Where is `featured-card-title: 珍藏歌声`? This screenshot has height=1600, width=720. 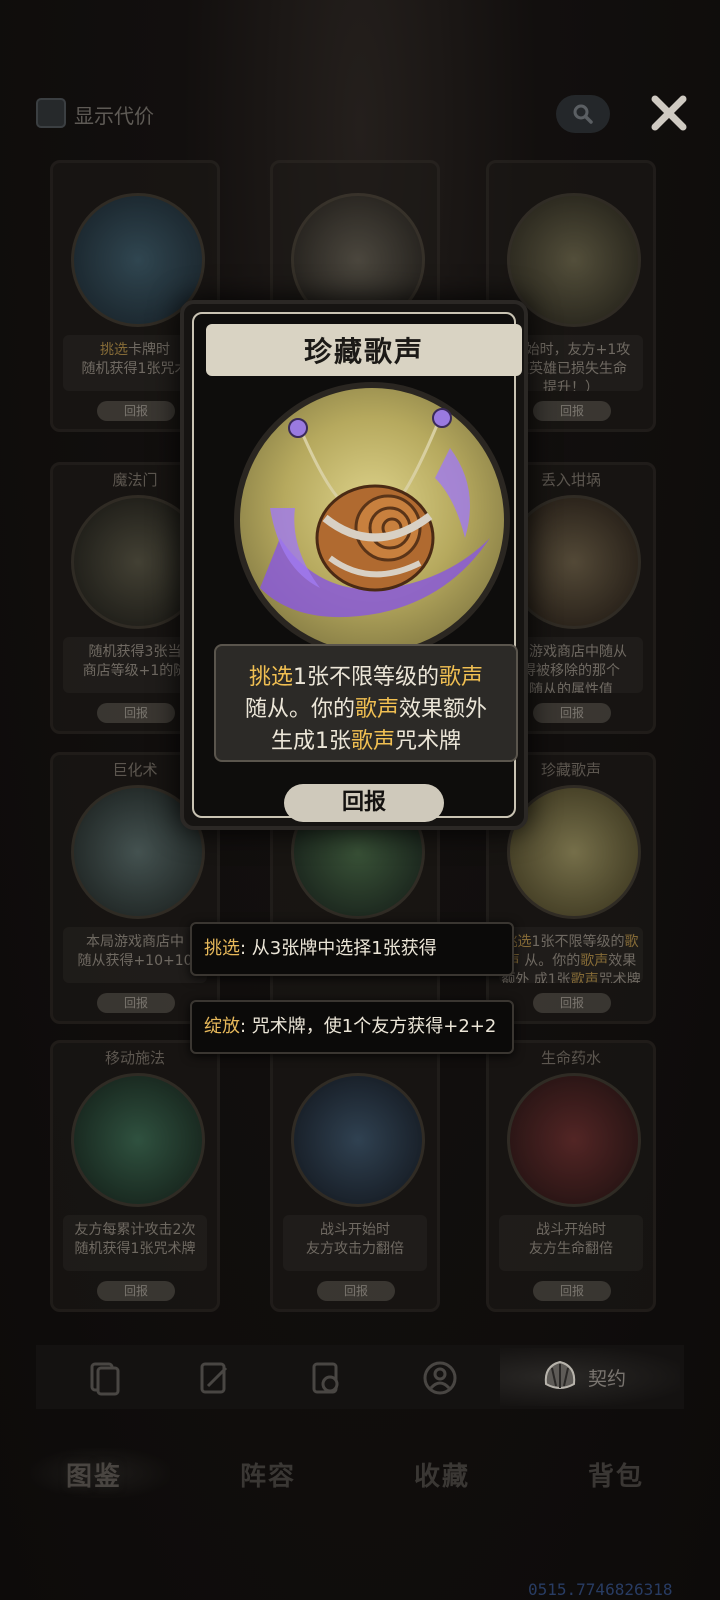
featured-card-title: 珍藏歌声 is located at coordinates (363, 351).